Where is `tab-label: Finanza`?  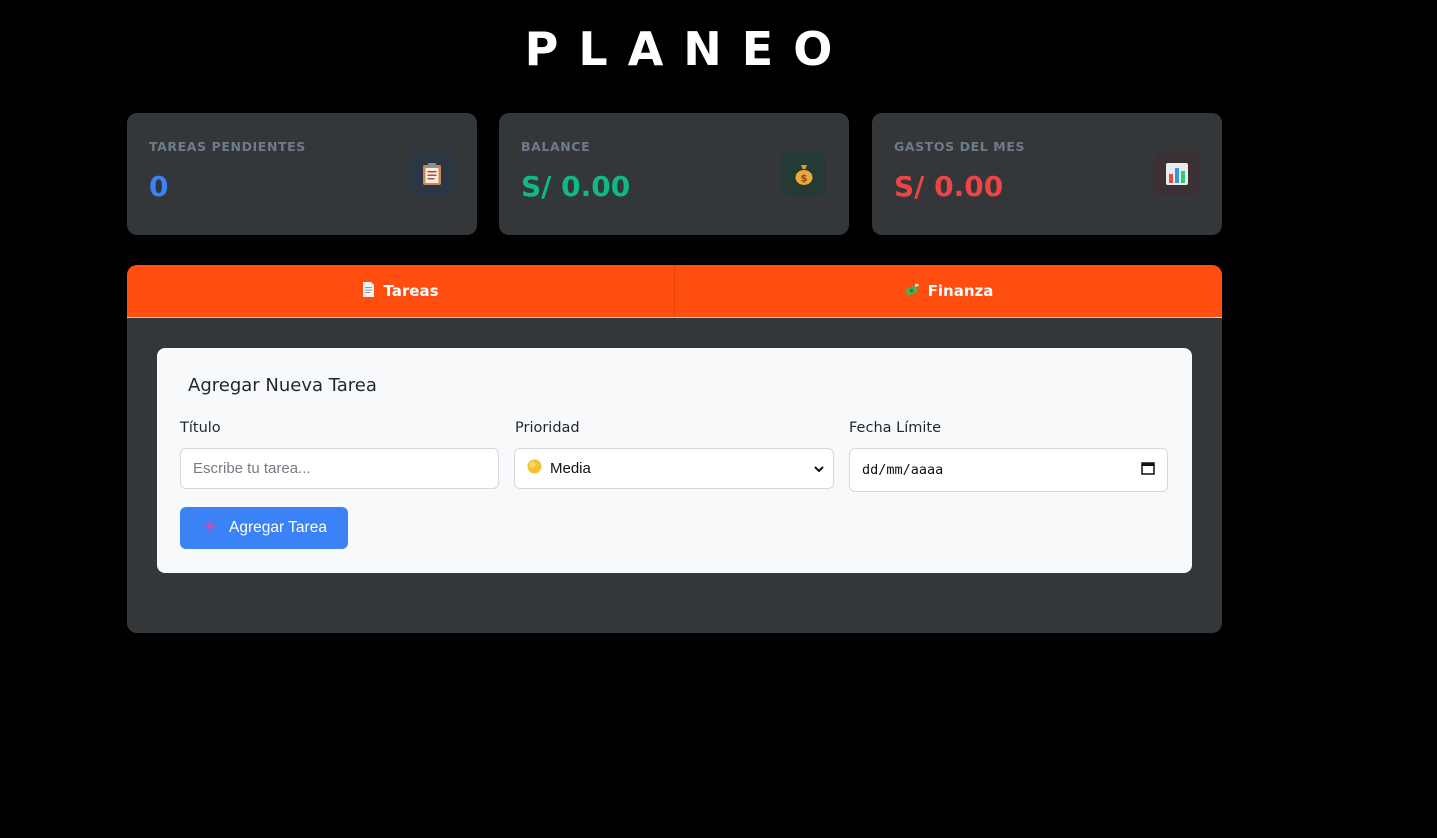
tab-label: Finanza is located at coordinates (960, 291).